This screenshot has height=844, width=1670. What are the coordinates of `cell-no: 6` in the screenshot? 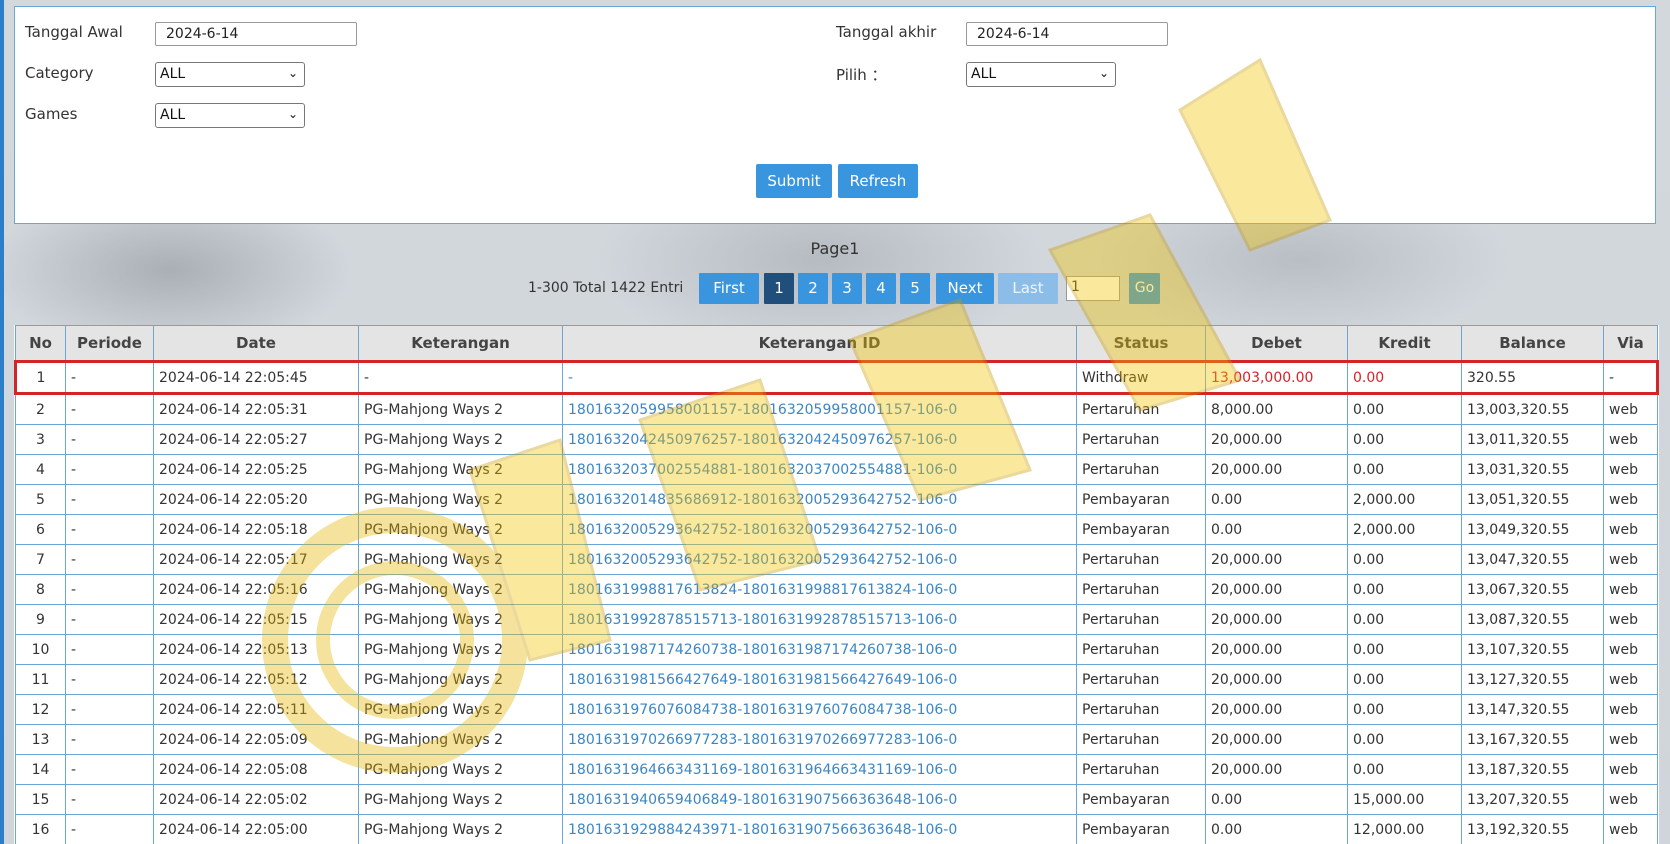 It's located at (40, 529).